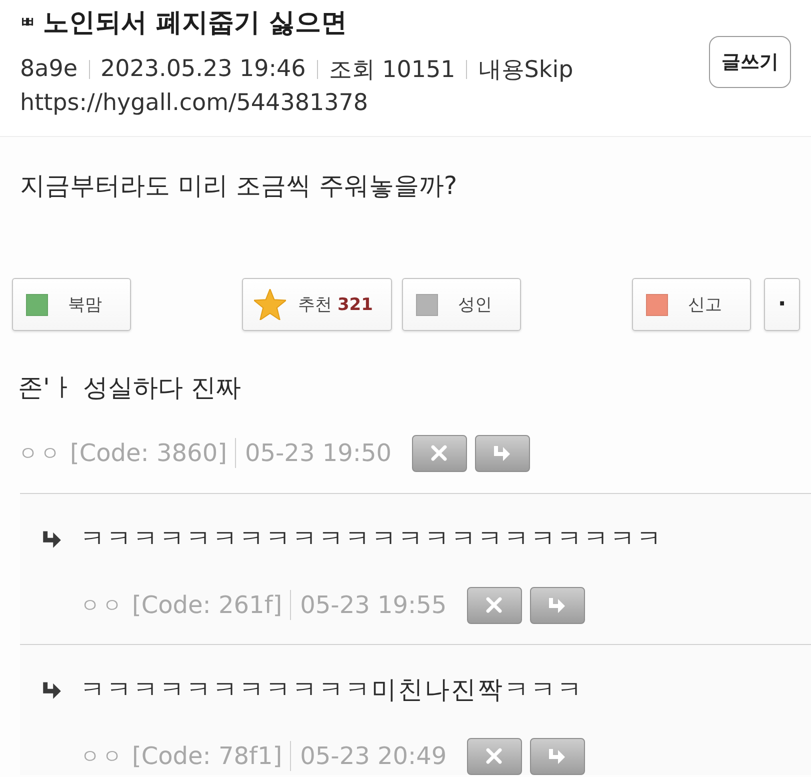 The width and height of the screenshot is (811, 777). I want to click on comment-code: [Code: 3860], so click(148, 453).